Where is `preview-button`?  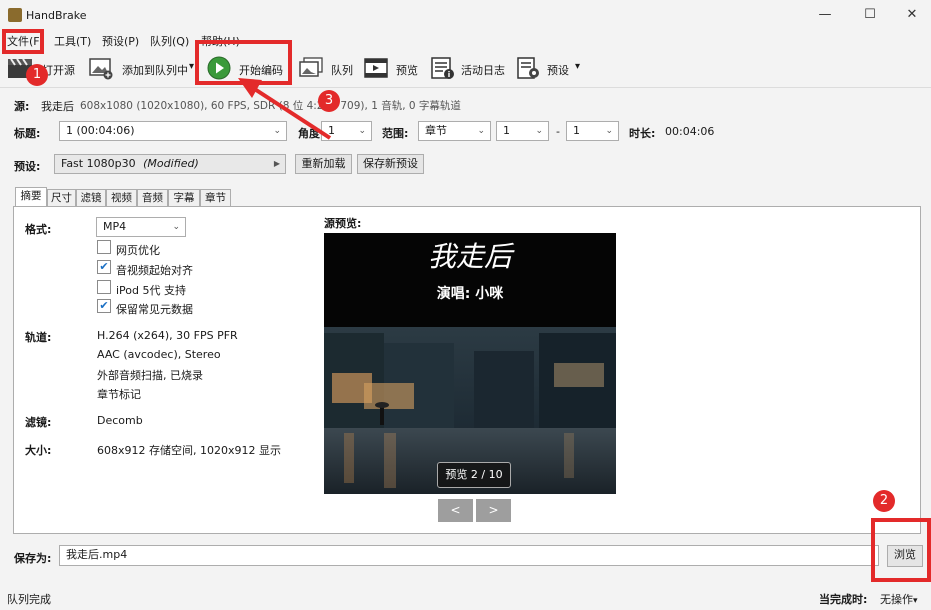
preview-button is located at coordinates (376, 68).